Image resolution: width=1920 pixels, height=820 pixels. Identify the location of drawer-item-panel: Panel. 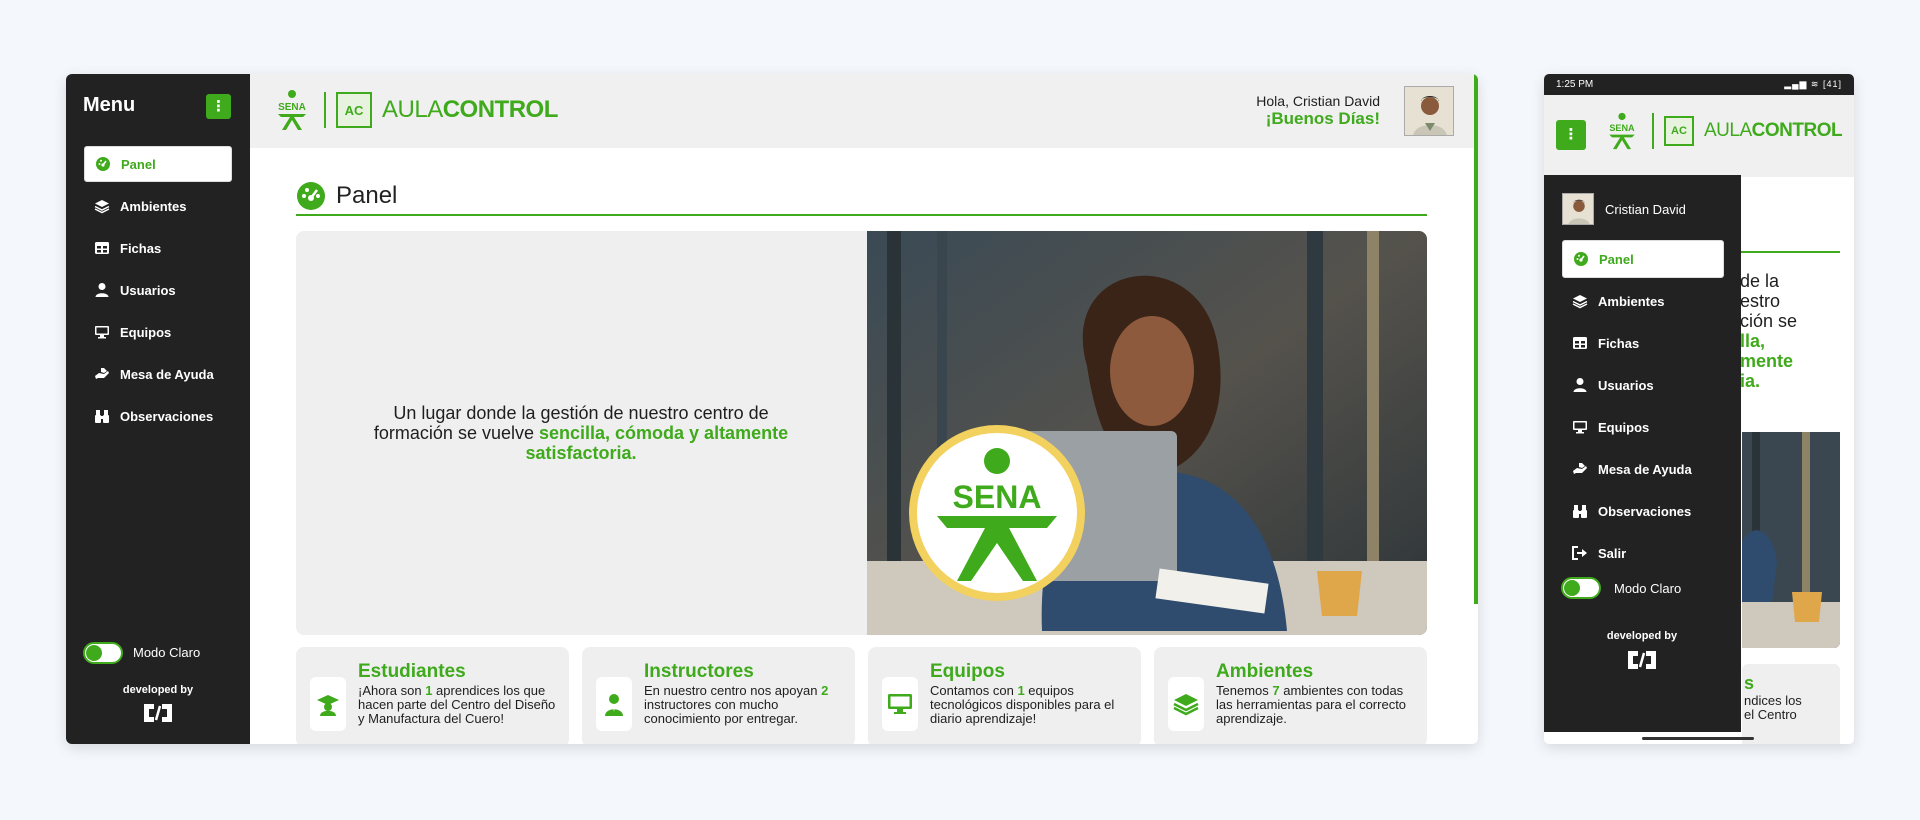
(1643, 259).